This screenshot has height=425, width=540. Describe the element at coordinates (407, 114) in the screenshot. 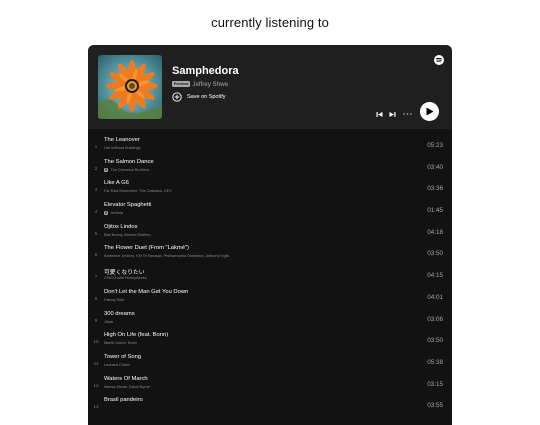

I see `more-dots-icon` at that location.